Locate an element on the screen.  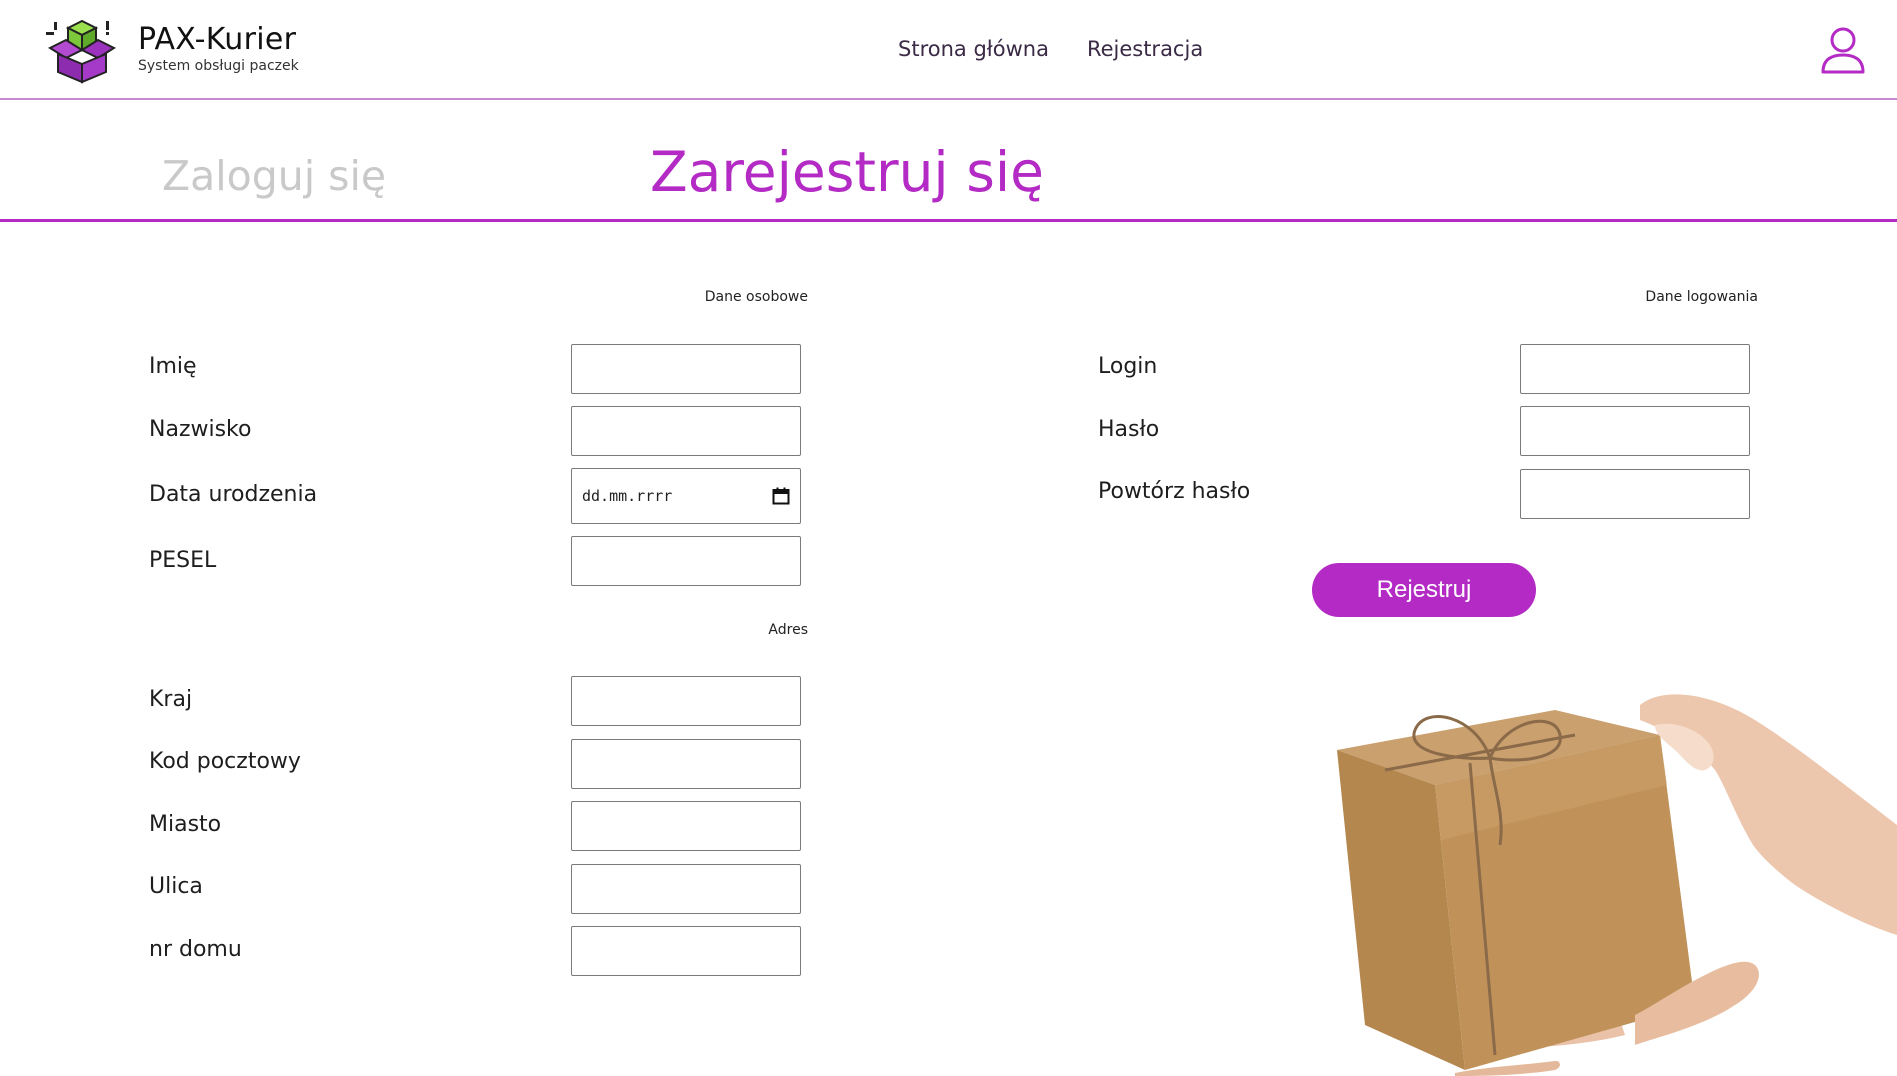
brand-title: PAX-Kurier is located at coordinates (217, 39).